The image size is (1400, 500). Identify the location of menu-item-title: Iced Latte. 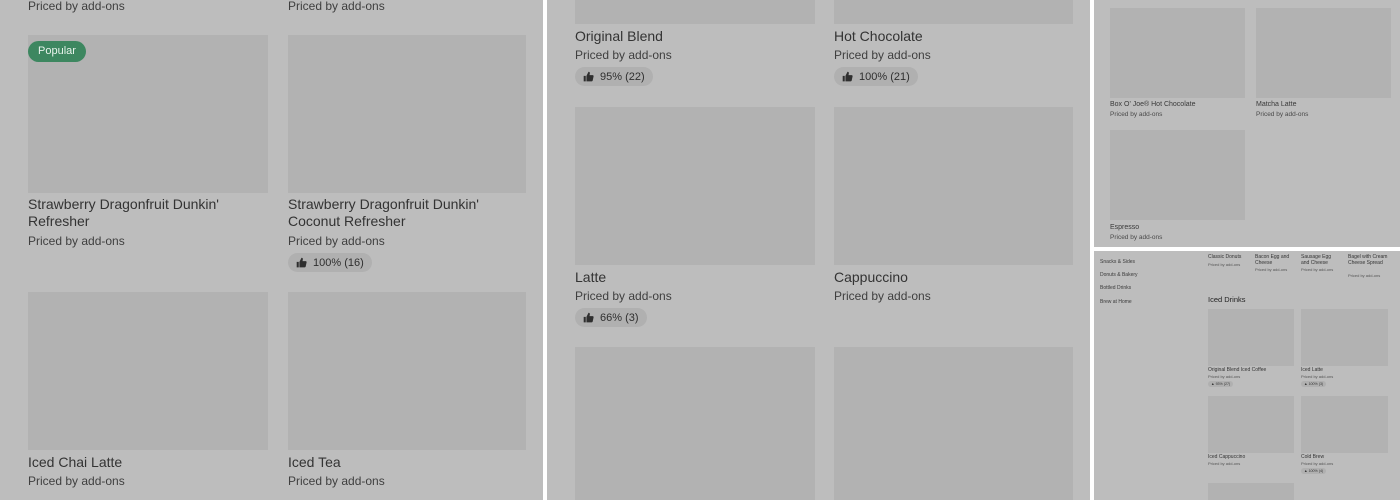
(1312, 370).